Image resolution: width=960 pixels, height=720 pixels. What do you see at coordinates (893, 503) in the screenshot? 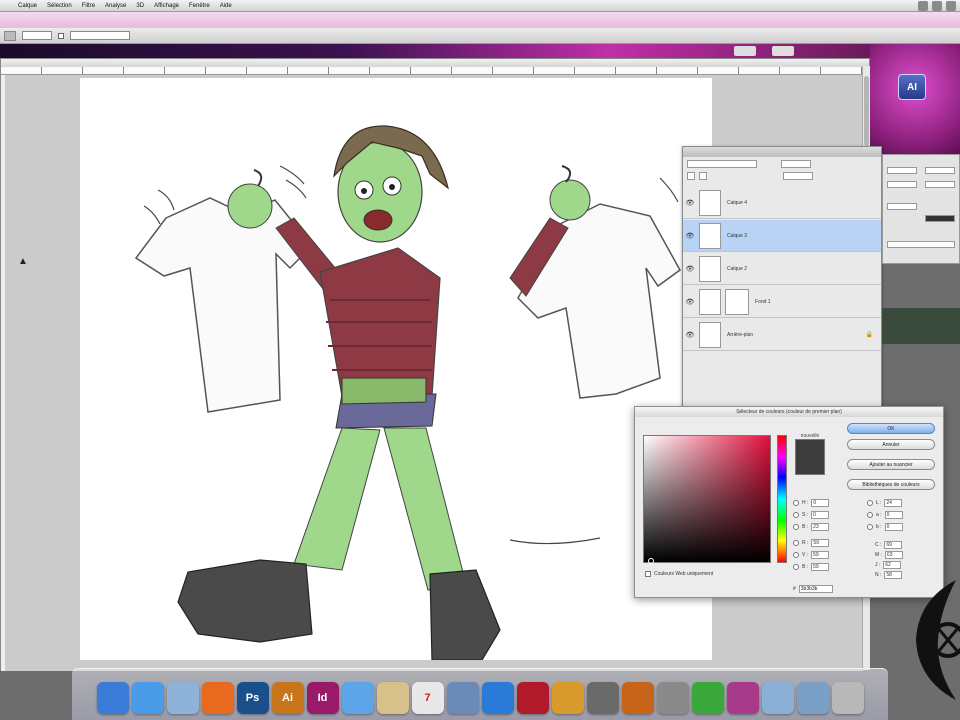
I see `lab-l-field: 24` at bounding box center [893, 503].